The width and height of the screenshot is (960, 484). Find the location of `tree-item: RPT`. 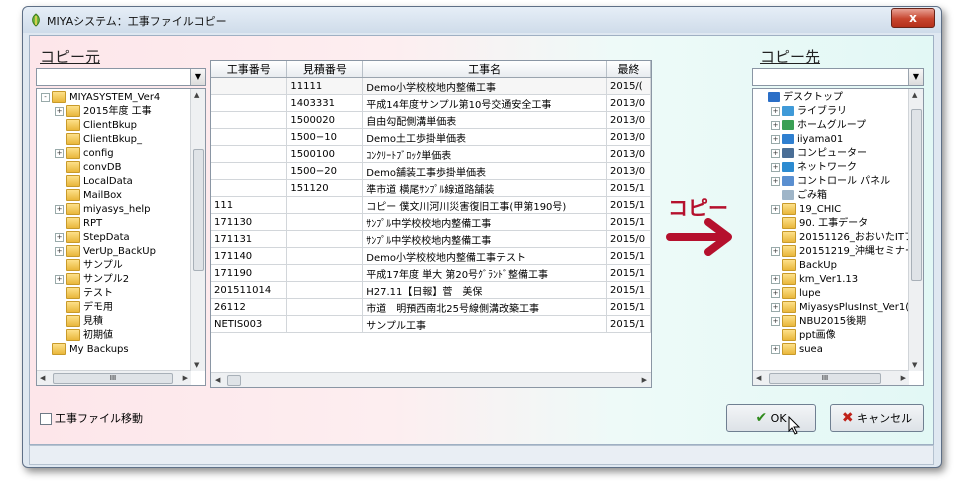

tree-item: RPT is located at coordinates (78, 223).